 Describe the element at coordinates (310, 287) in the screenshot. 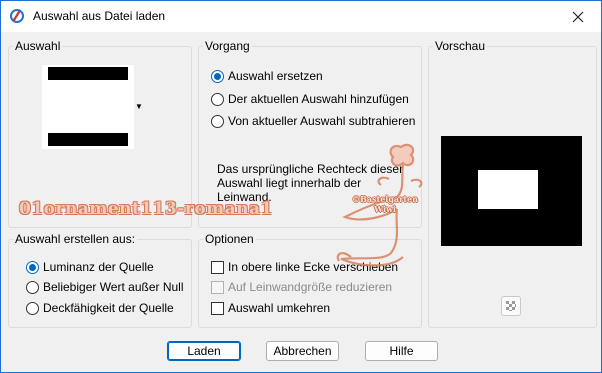

I see `checkbox-label: Auf Leinwandgröße reduzieren` at that location.